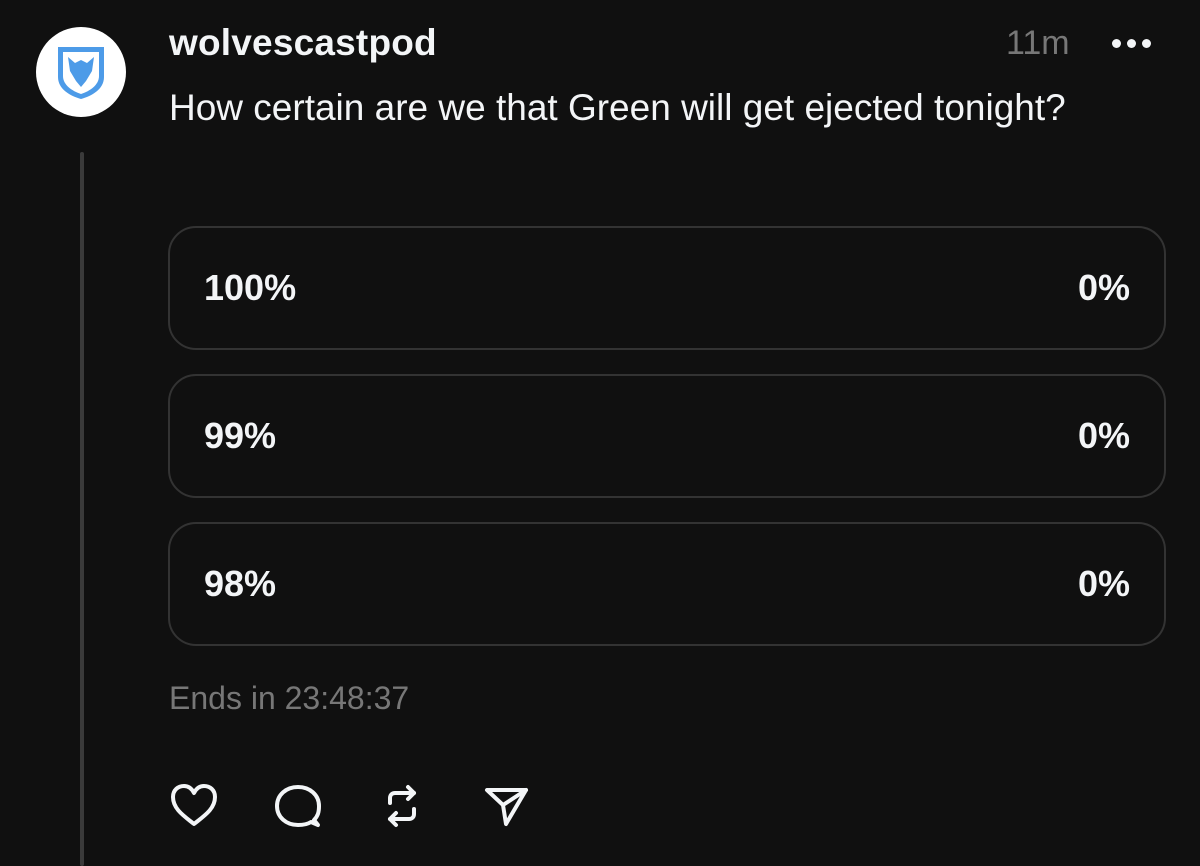  What do you see at coordinates (289, 698) in the screenshot?
I see `poll-ends-timer: Ends in 23:48:37` at bounding box center [289, 698].